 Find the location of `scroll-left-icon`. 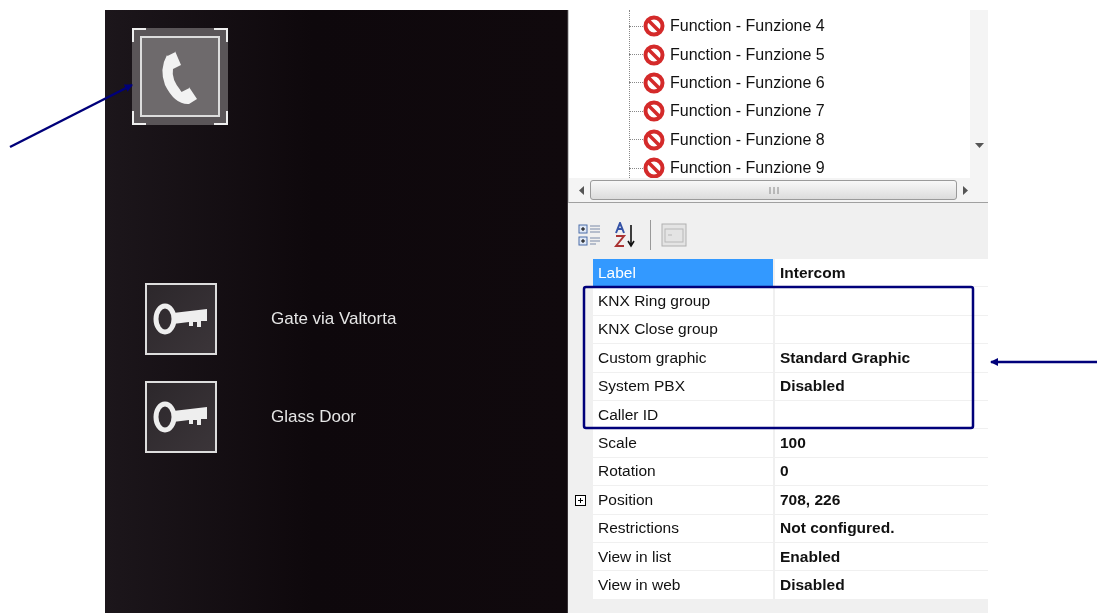

scroll-left-icon is located at coordinates (581, 190).